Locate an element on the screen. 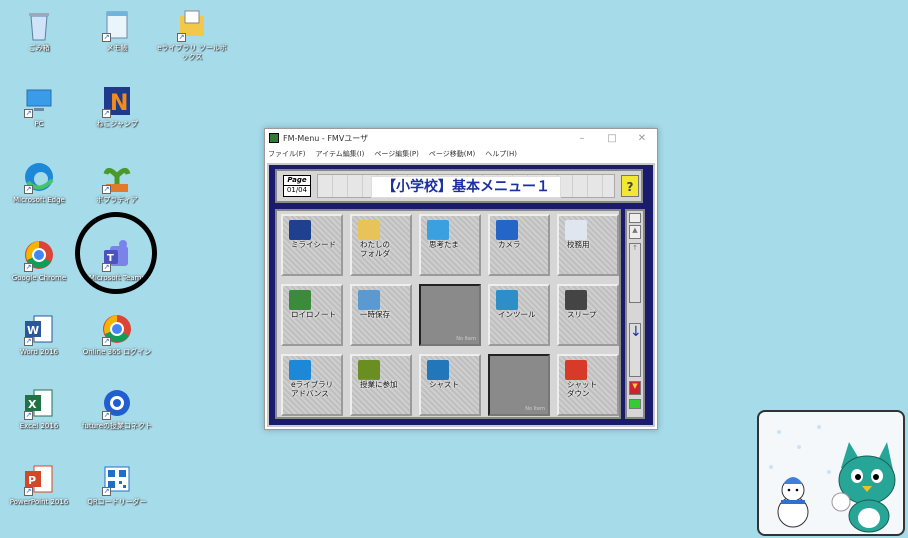 This screenshot has width=908, height=538. scroll-up-button: ▲ is located at coordinates (635, 232).